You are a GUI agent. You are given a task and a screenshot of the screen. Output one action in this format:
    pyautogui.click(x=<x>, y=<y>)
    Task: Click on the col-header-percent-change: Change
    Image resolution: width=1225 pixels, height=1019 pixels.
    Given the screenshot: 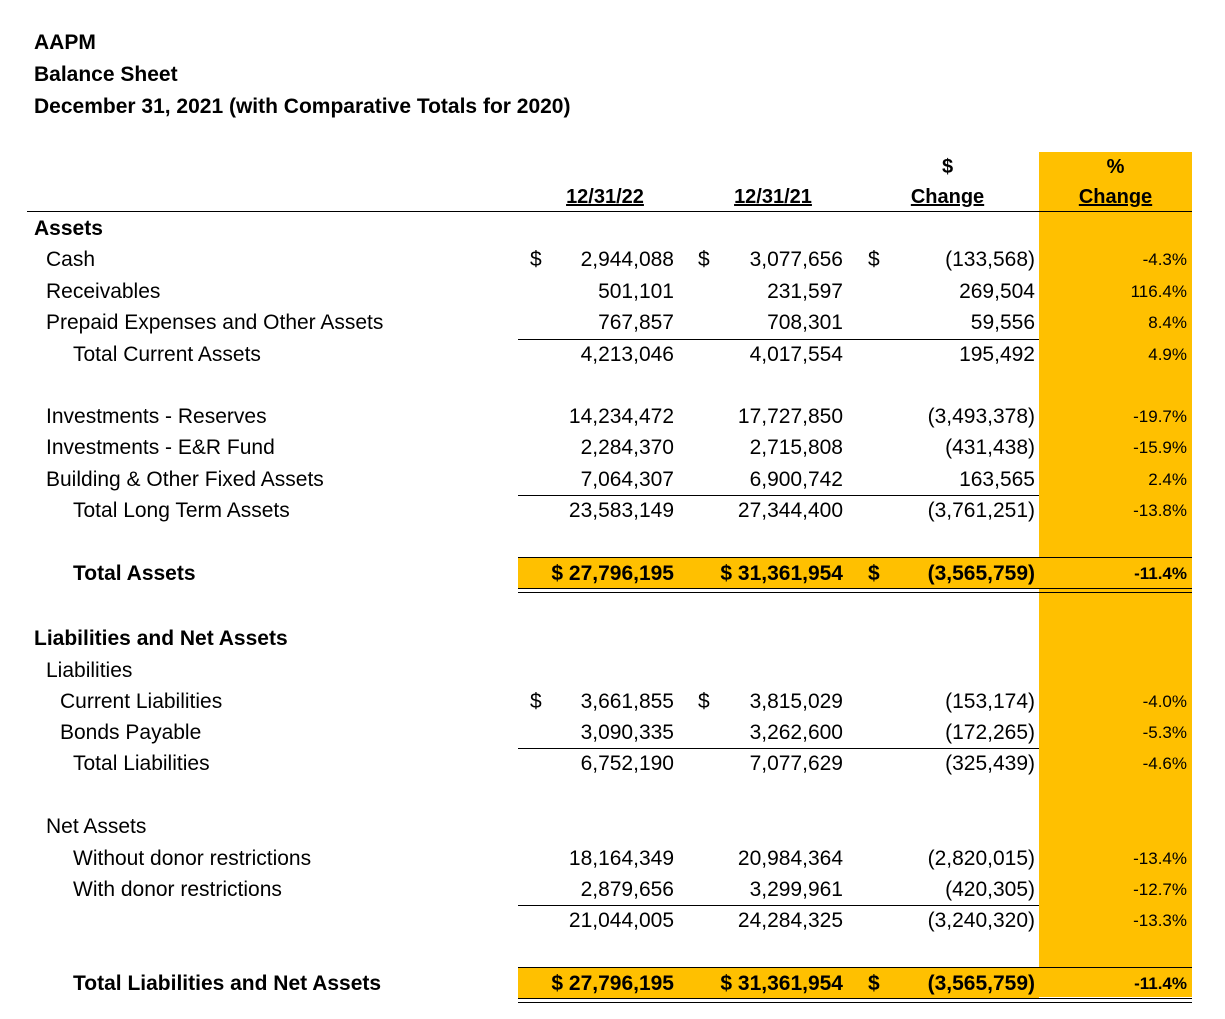 What is the action you would take?
    pyautogui.click(x=1115, y=197)
    